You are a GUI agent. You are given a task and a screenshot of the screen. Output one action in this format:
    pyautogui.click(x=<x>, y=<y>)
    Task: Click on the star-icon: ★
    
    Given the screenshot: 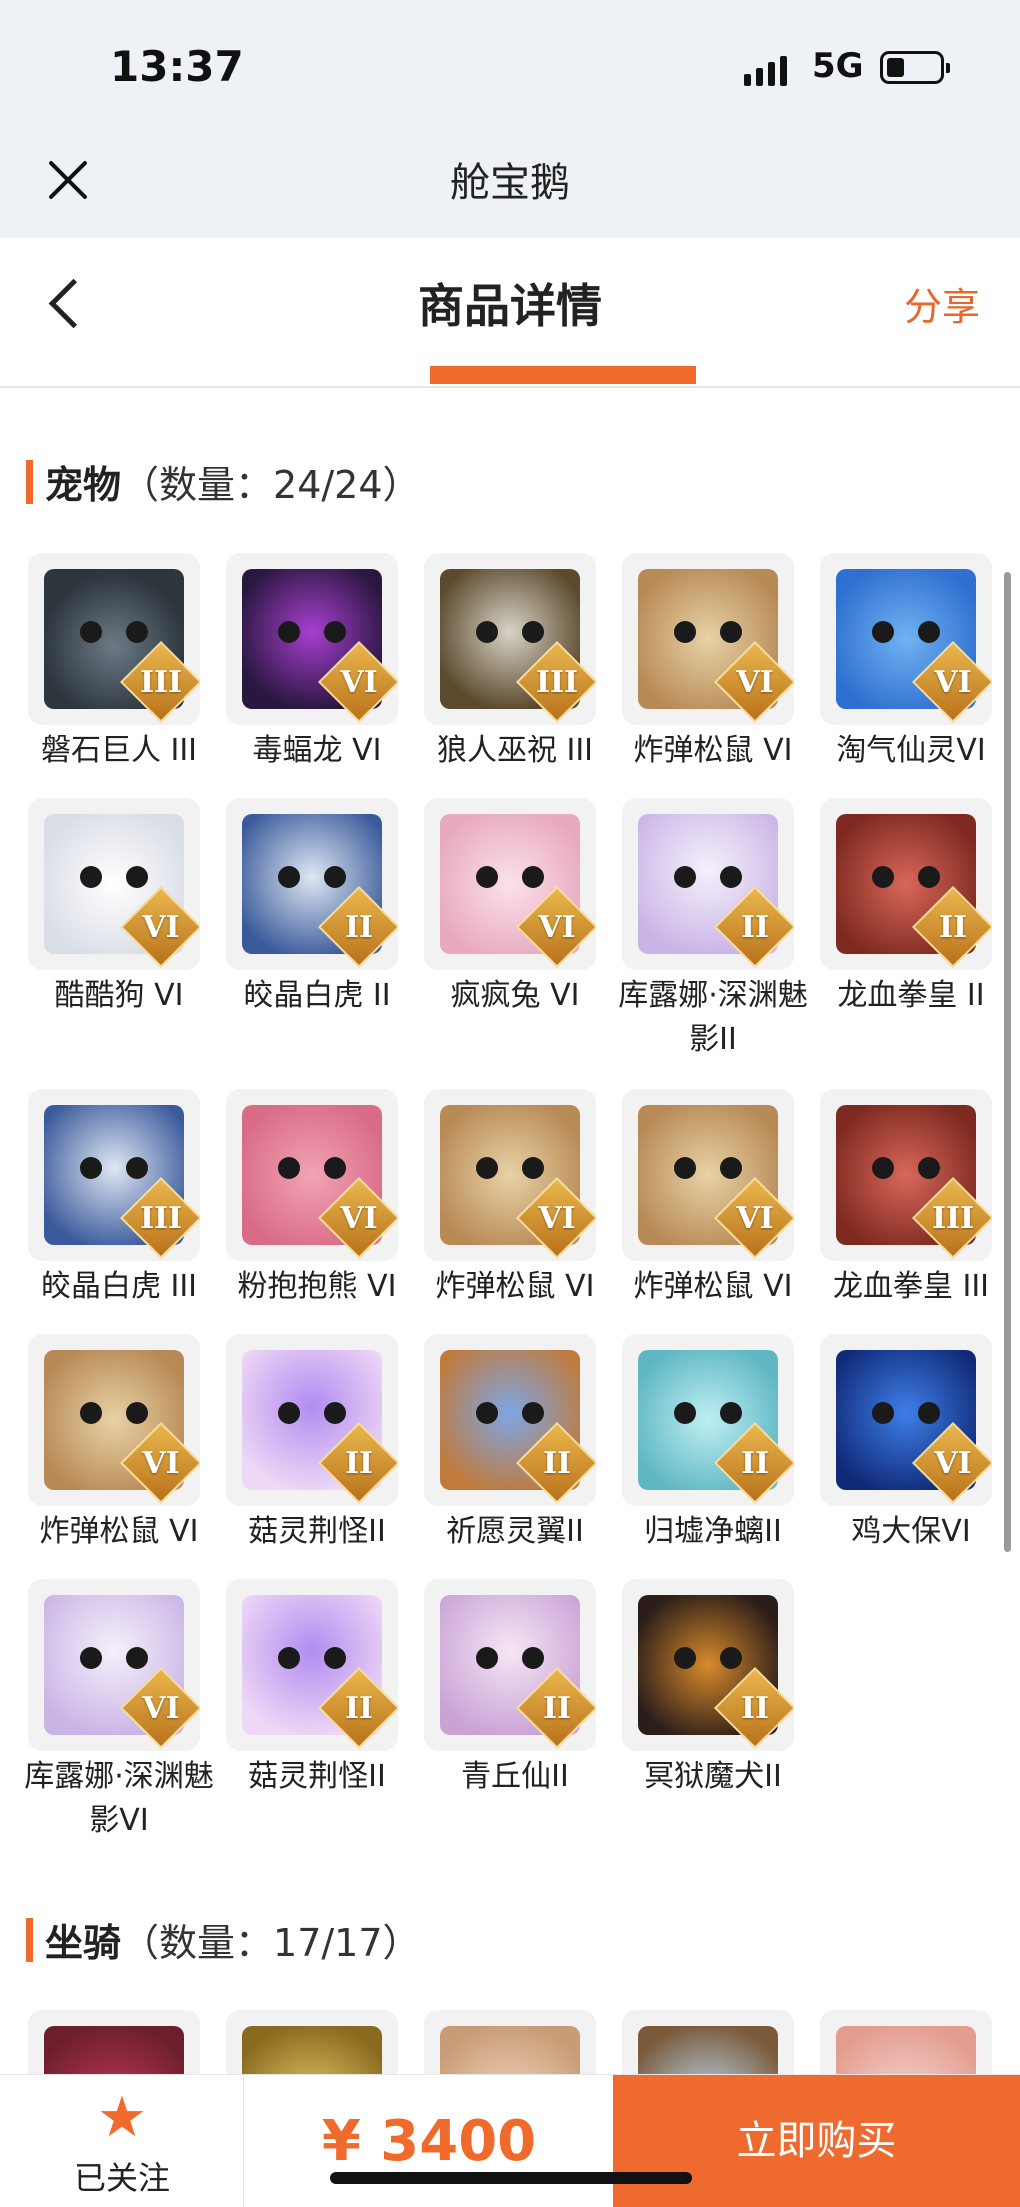 What is the action you would take?
    pyautogui.click(x=122, y=2117)
    